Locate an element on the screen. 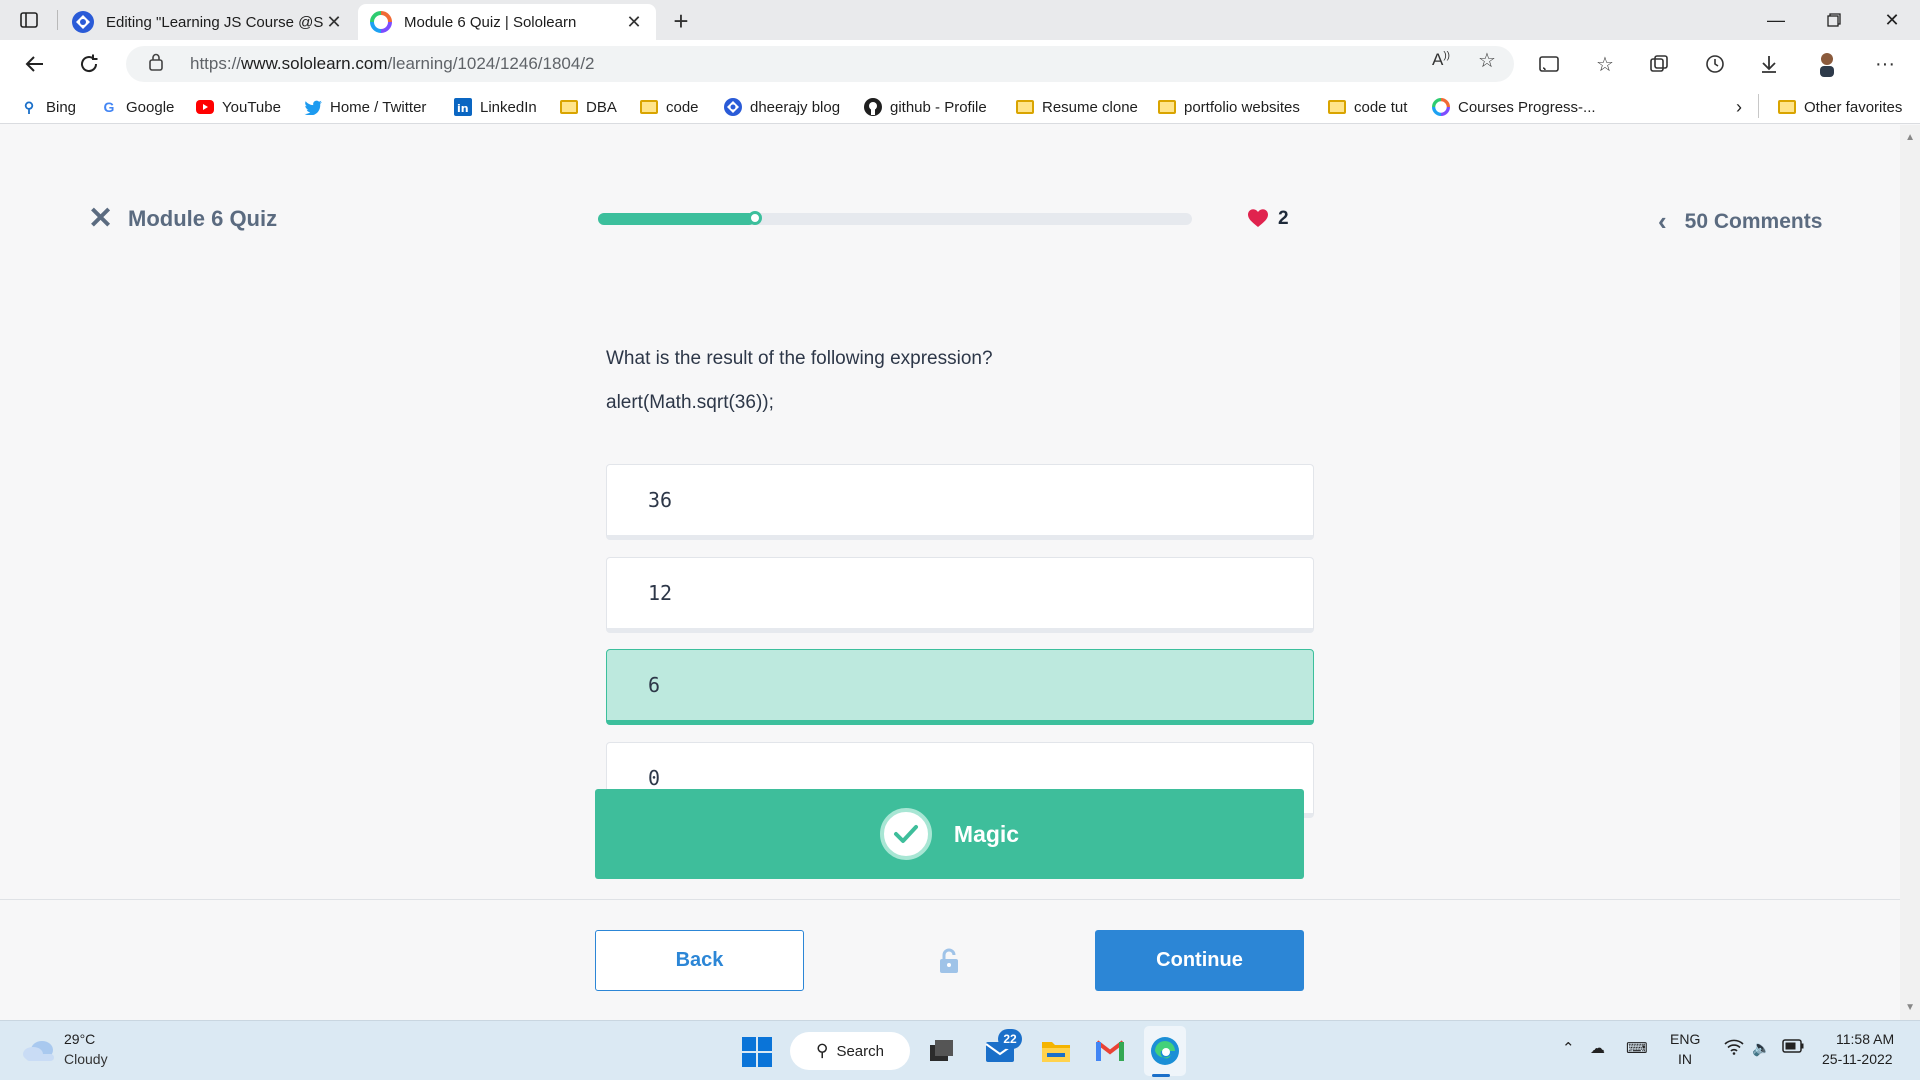  tab-actions-button is located at coordinates (29, 20).